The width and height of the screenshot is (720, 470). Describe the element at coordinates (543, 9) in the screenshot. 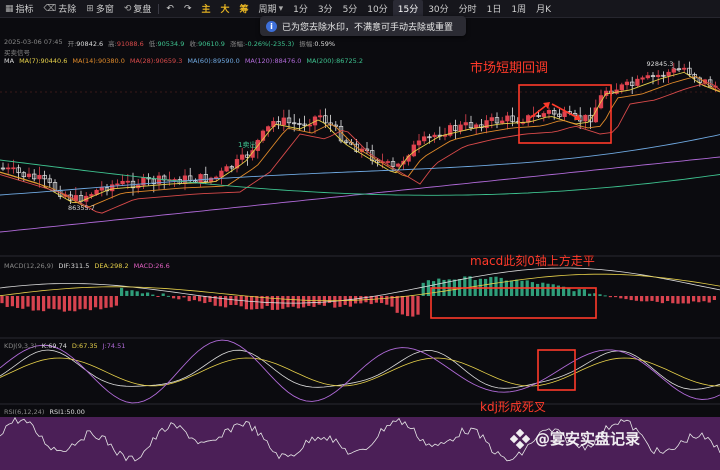

I see `period-month: 月K` at that location.